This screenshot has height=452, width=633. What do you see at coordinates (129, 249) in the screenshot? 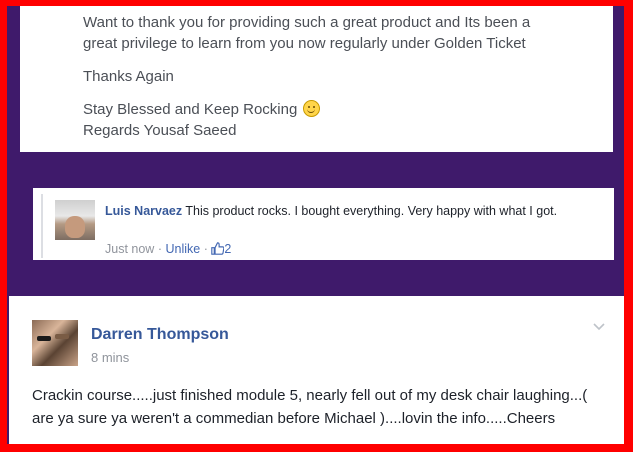
I see `comment-timestamp: Just now` at bounding box center [129, 249].